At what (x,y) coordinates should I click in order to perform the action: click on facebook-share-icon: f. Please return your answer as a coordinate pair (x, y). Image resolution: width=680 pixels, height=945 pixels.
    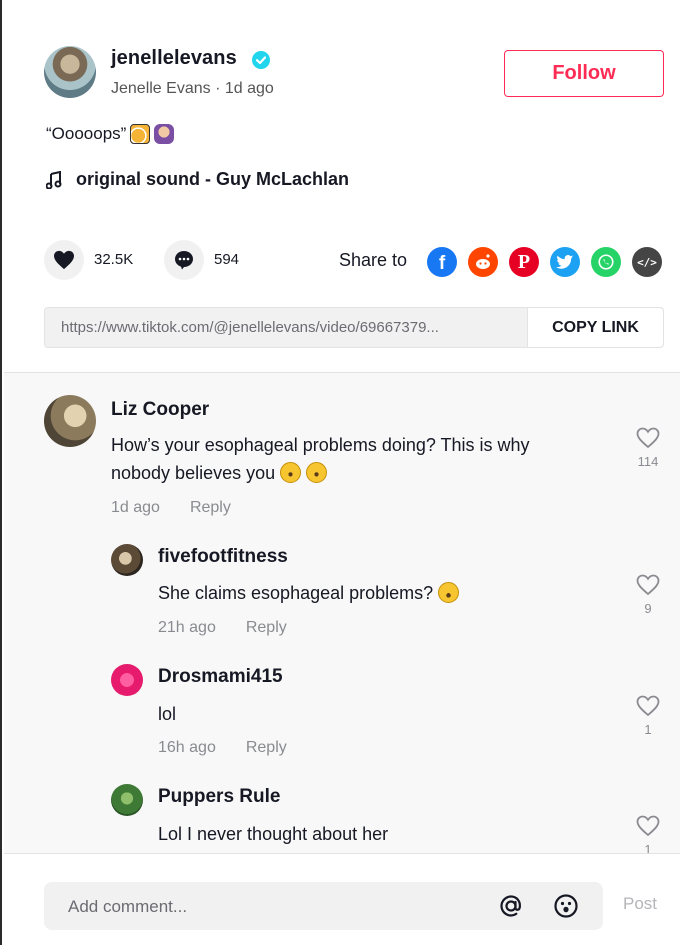
    Looking at the image, I should click on (442, 262).